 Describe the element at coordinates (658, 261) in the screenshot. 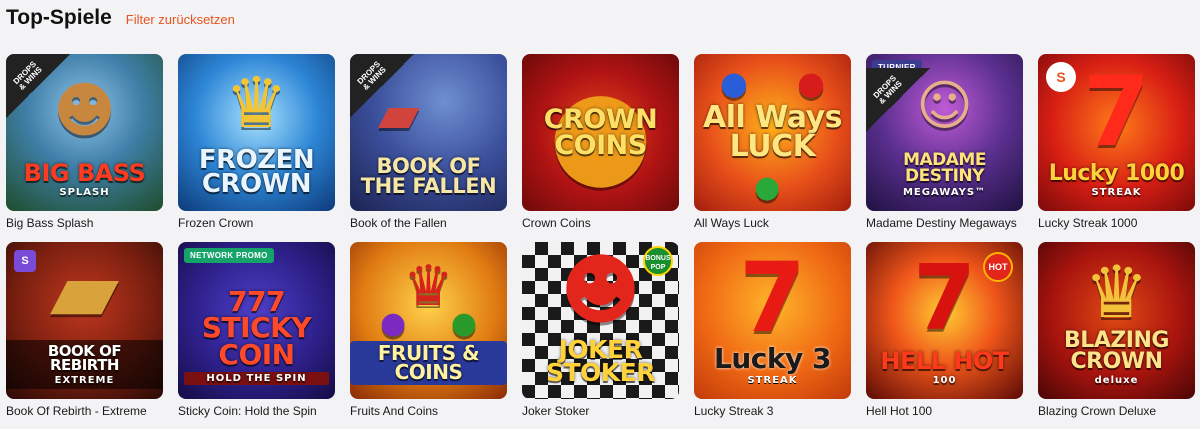

I see `bonus-pop-badge: BONUS POP` at that location.